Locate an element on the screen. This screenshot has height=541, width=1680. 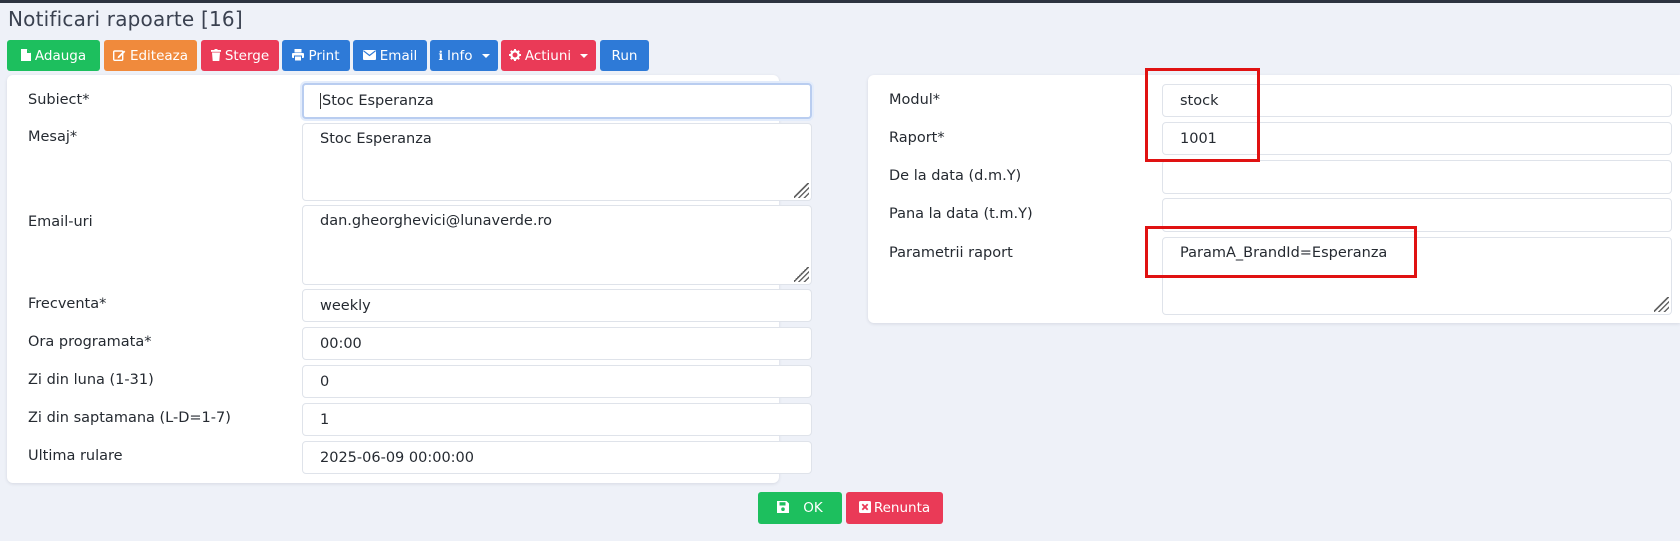
report-value: 1001 is located at coordinates (1198, 138).